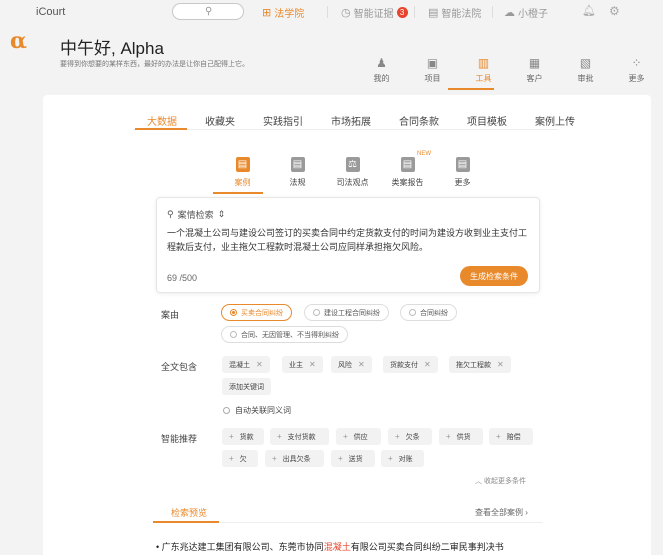 The width and height of the screenshot is (663, 555). Describe the element at coordinates (480, 364) in the screenshot. I see `keyword-chip: 拖欠工程款 ✕` at that location.